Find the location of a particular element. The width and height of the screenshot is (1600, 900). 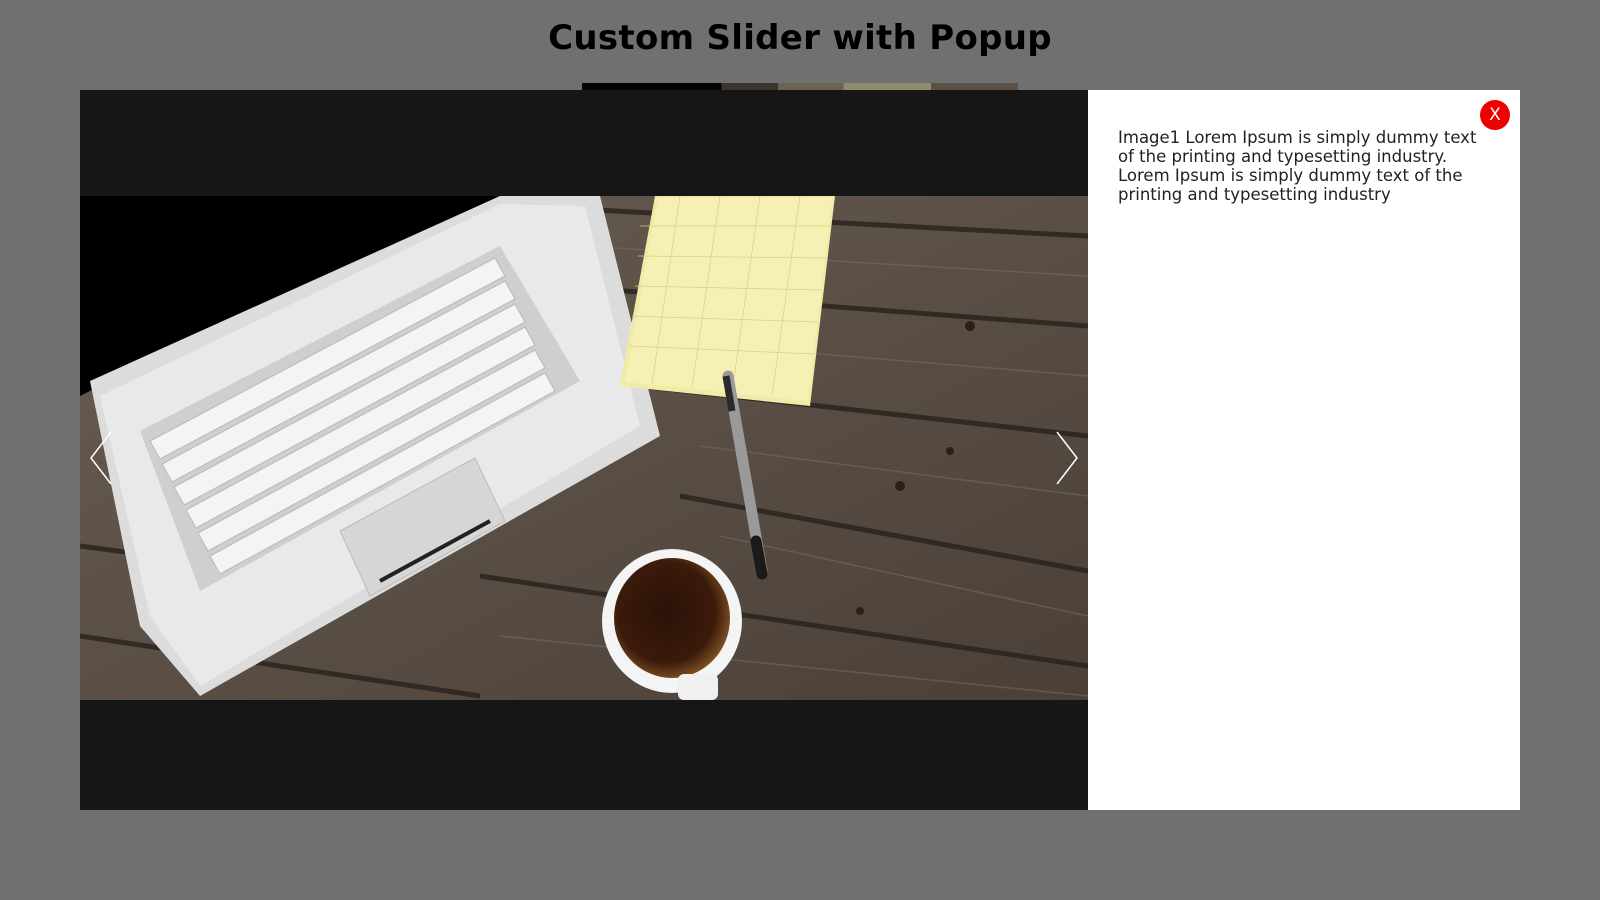

previous-slide-button is located at coordinates (102, 458).